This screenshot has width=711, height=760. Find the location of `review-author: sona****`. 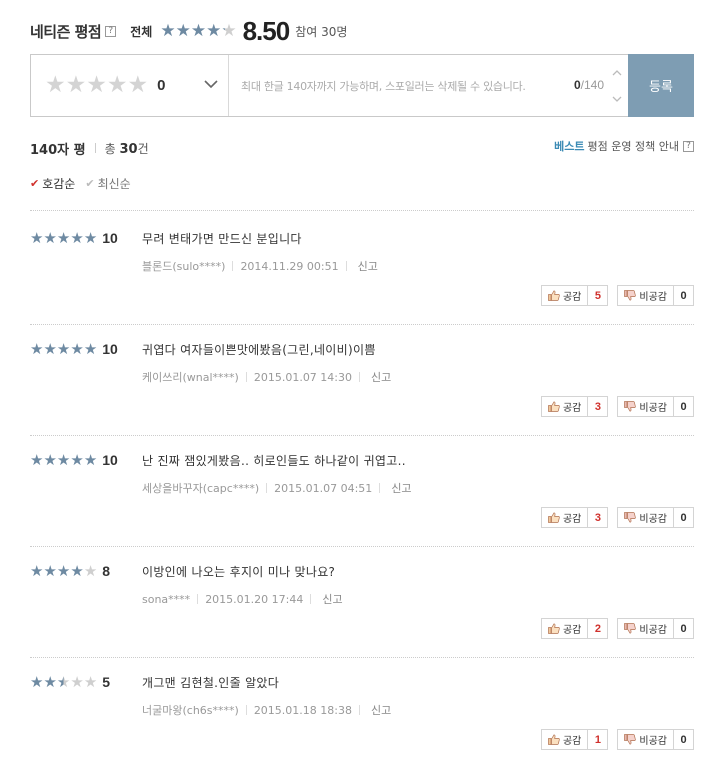

review-author: sona**** is located at coordinates (166, 599).